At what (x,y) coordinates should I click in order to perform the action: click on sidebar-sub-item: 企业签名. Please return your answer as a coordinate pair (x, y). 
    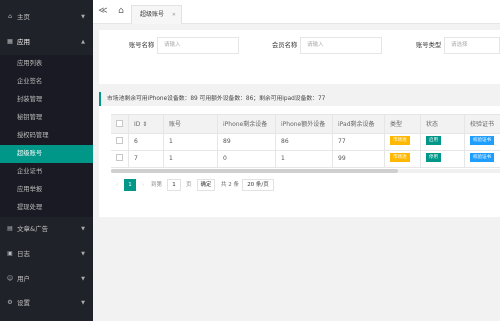
    Looking at the image, I should click on (46, 82).